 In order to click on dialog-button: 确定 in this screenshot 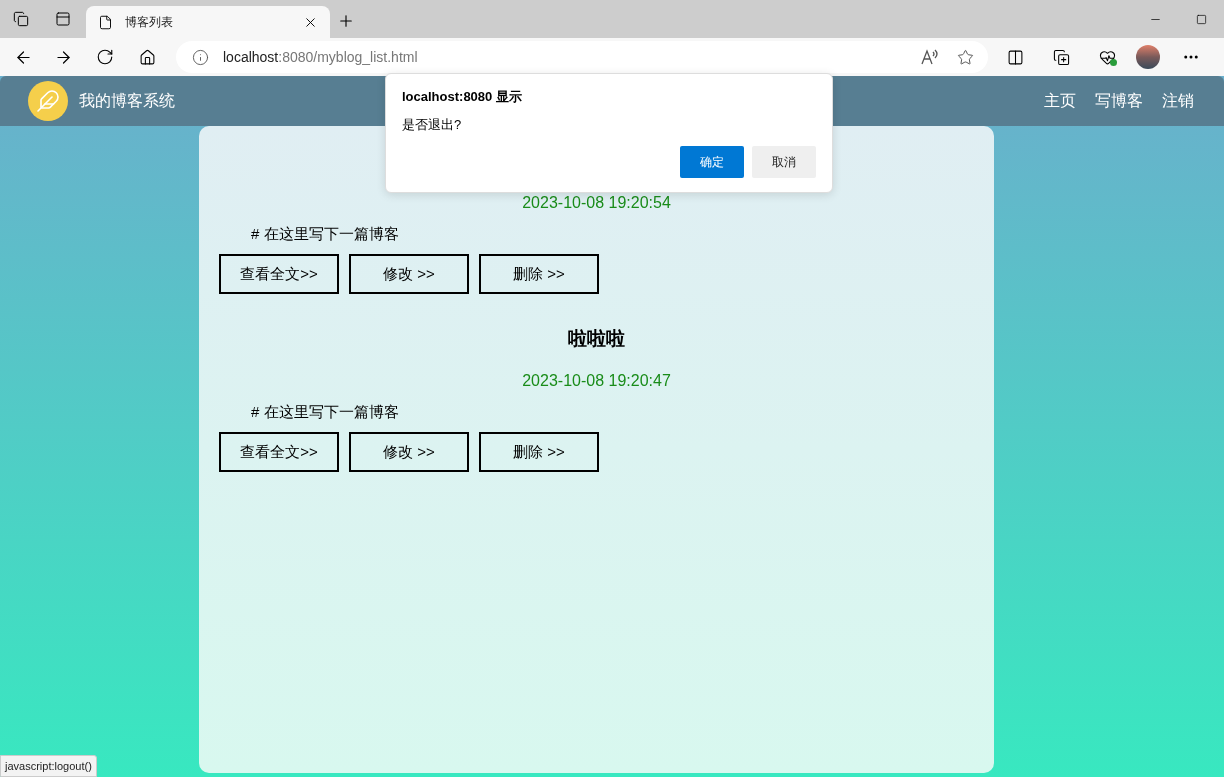, I will do `click(712, 162)`.